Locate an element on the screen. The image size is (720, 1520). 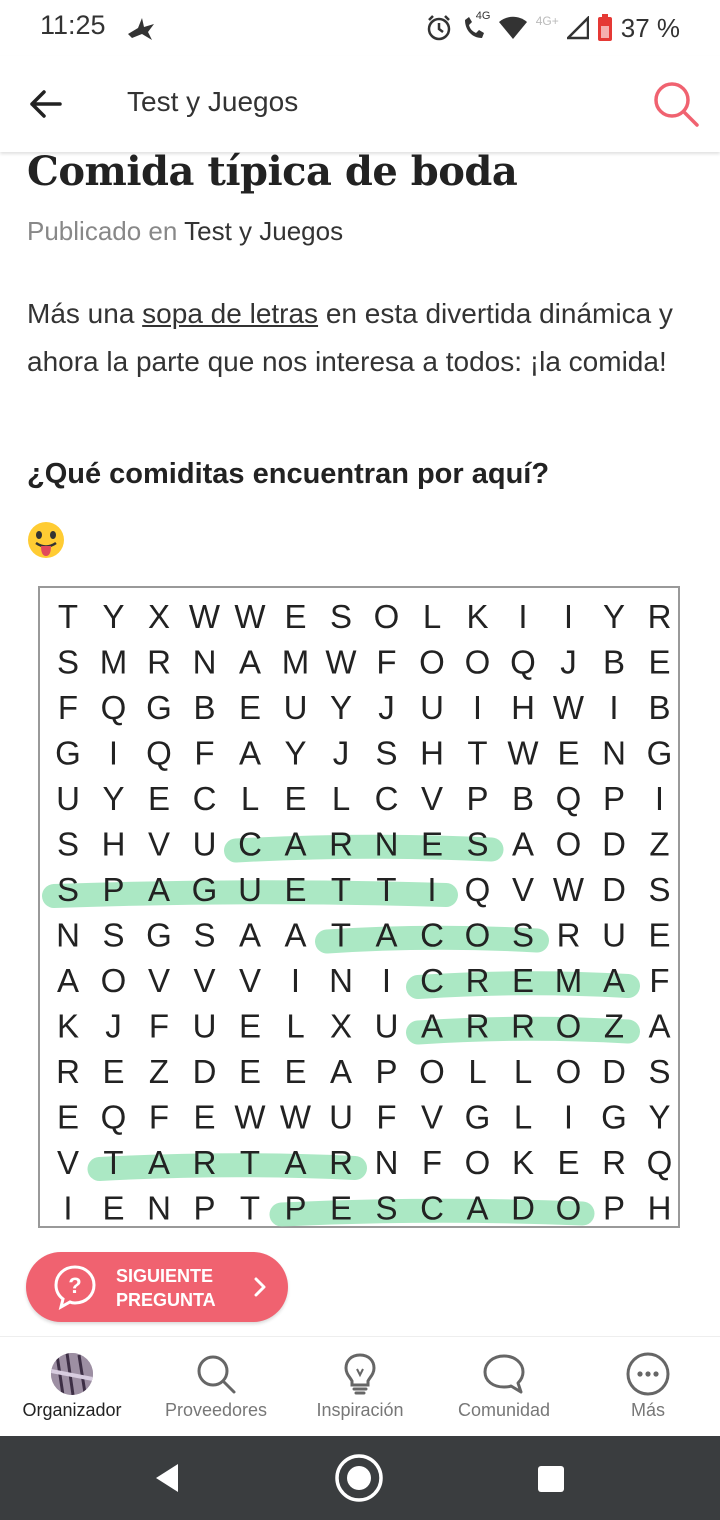
intro-text-before: Más una is located at coordinates (85, 313).